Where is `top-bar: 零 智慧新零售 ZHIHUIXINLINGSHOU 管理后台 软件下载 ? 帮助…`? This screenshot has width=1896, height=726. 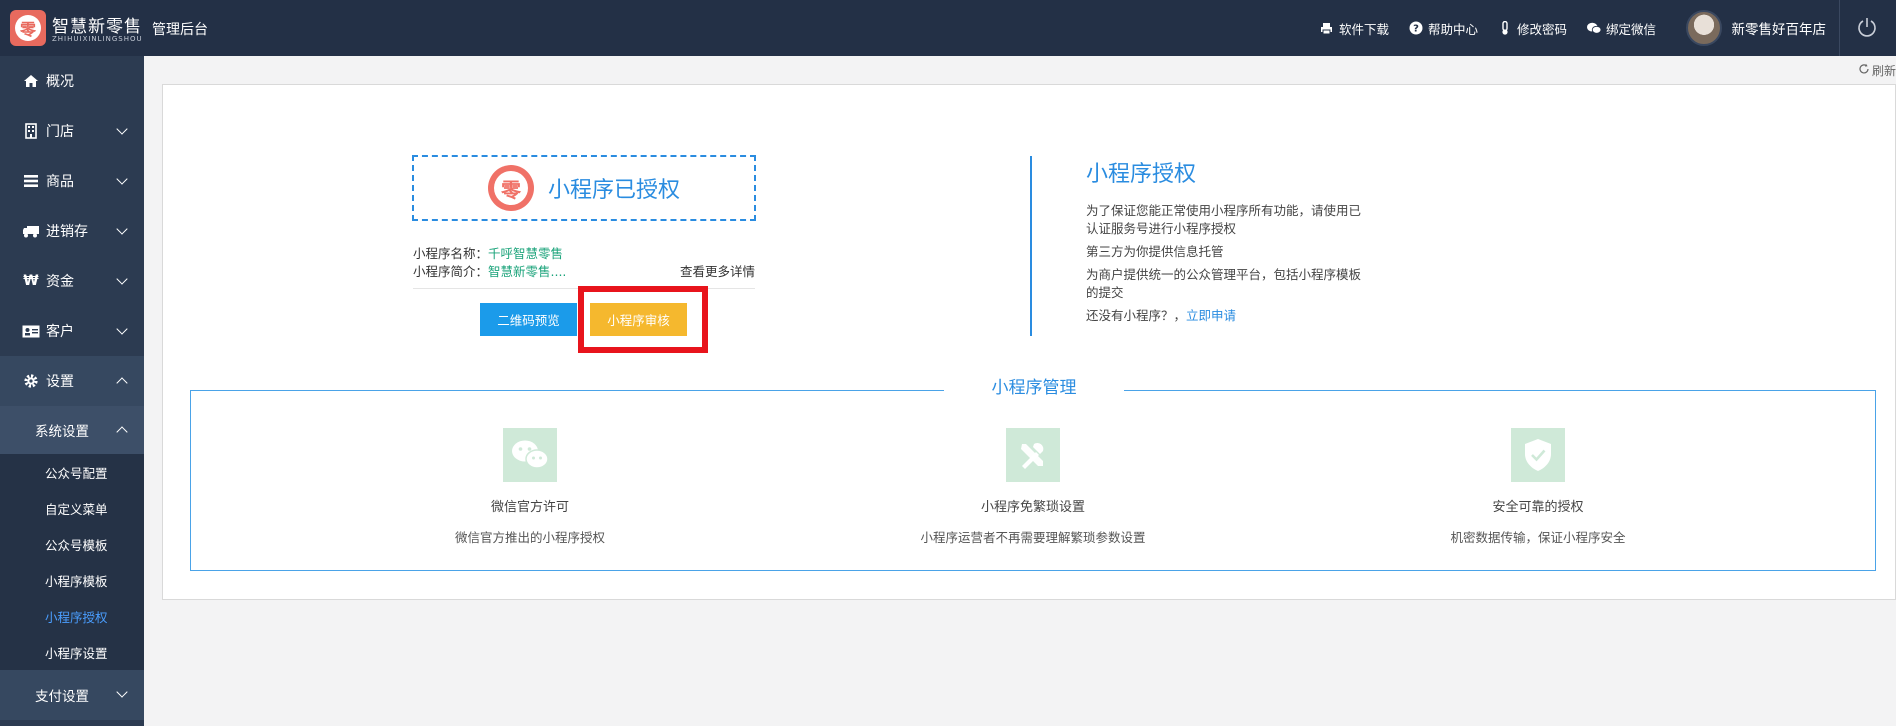 top-bar: 零 智慧新零售 ZHIHUIXINLINGSHOU 管理后台 软件下载 ? 帮助… is located at coordinates (948, 28).